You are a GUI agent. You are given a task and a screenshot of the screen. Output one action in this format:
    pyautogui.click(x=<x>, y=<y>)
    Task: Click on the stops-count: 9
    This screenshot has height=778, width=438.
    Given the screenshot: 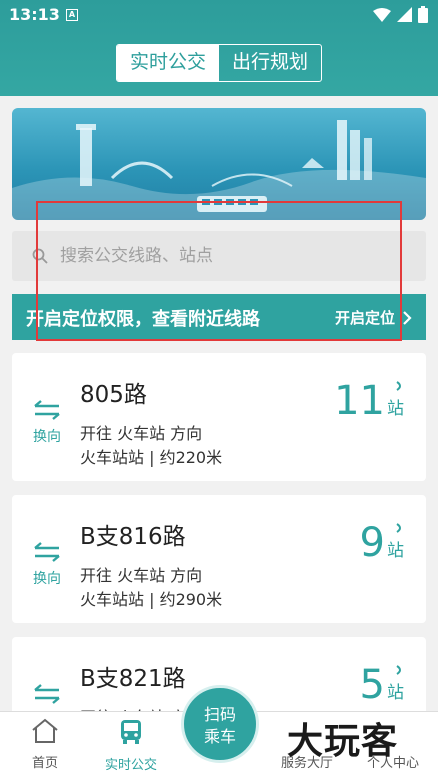 What is the action you would take?
    pyautogui.click(x=372, y=543)
    